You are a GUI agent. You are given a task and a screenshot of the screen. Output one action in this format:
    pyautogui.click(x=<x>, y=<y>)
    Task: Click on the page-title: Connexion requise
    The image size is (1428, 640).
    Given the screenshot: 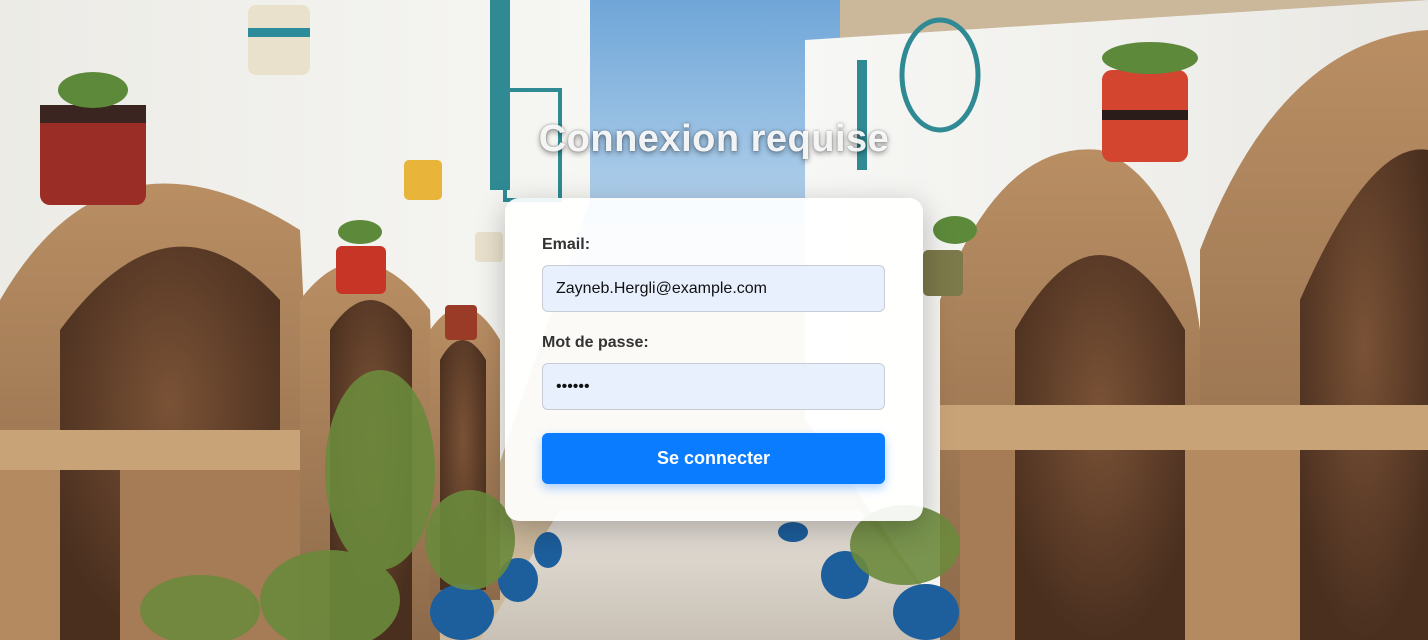 What is the action you would take?
    pyautogui.click(x=714, y=139)
    